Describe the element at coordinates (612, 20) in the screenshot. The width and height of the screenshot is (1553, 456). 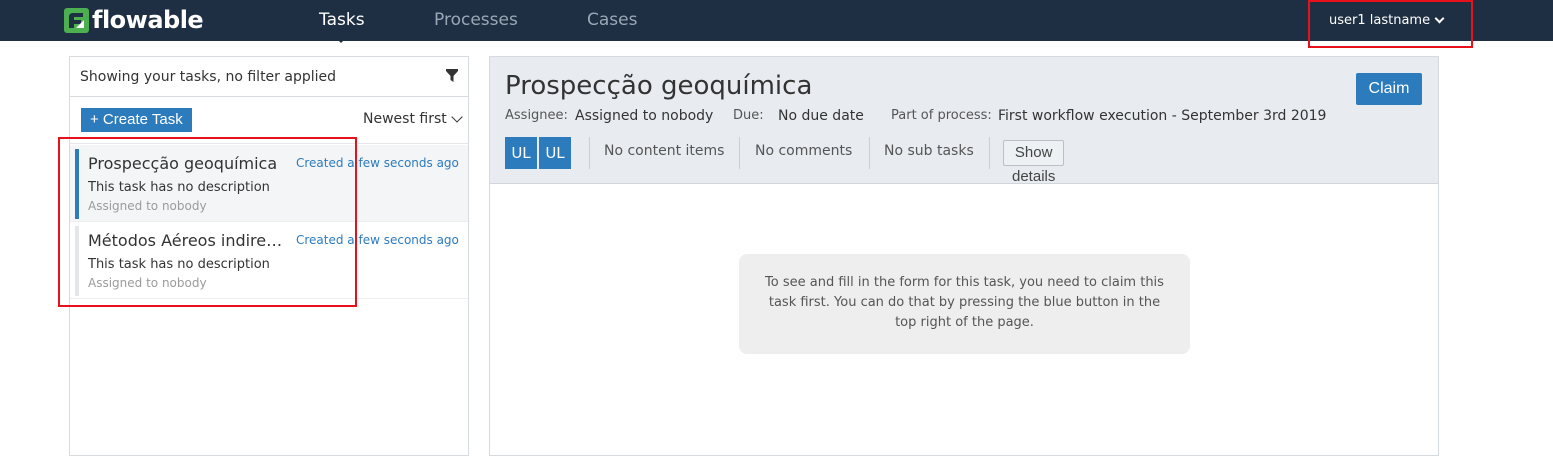
I see `tab-cases: Cases` at that location.